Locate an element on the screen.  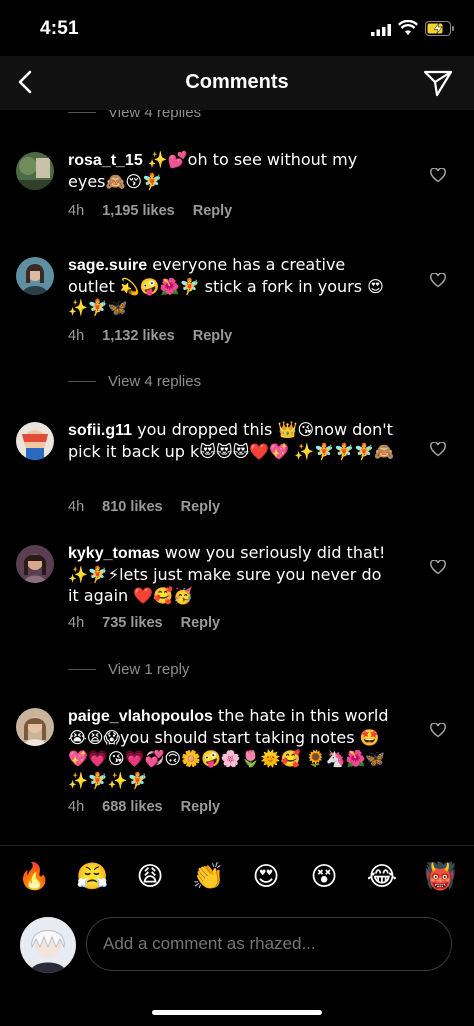
comment-username: sage.suire is located at coordinates (107, 265).